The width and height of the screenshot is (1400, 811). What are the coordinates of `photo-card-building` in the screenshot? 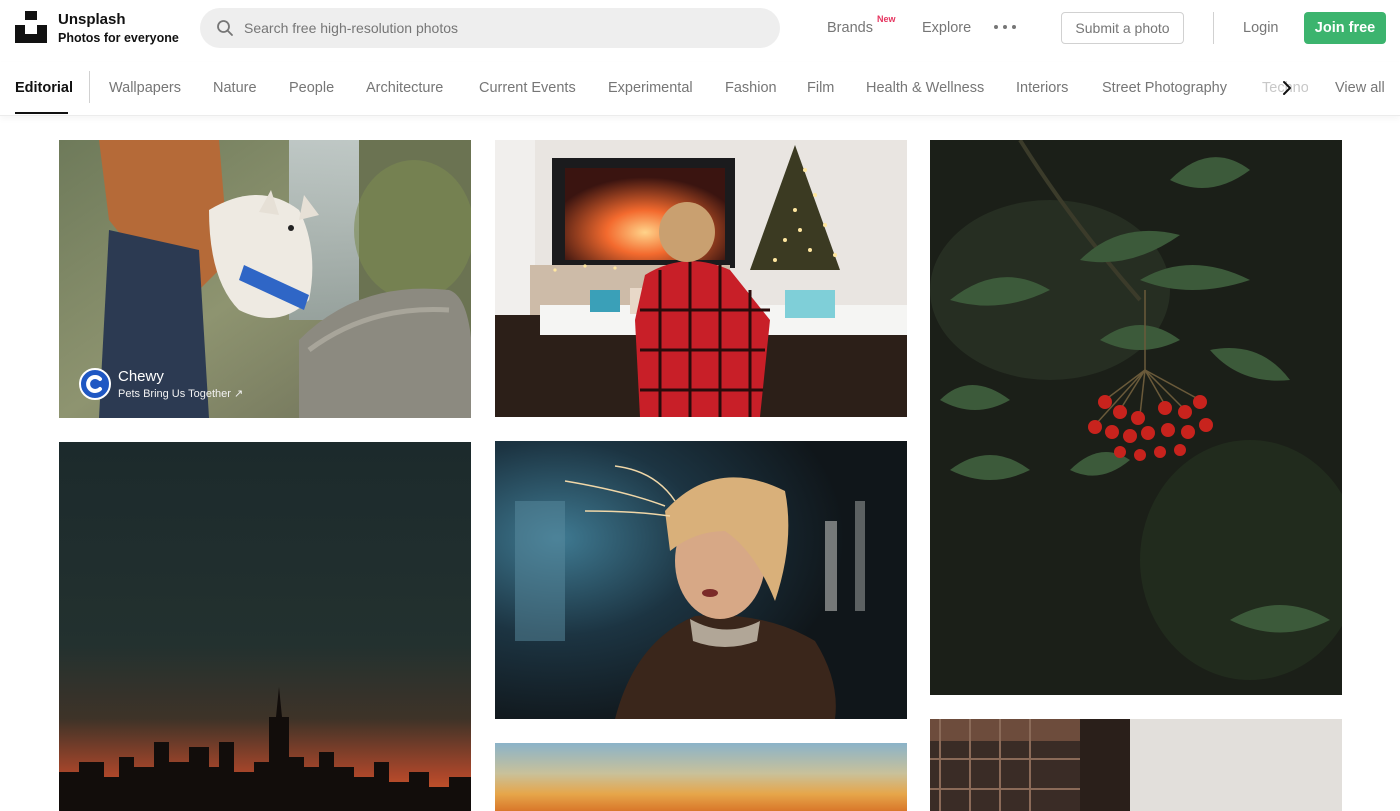 It's located at (1136, 765).